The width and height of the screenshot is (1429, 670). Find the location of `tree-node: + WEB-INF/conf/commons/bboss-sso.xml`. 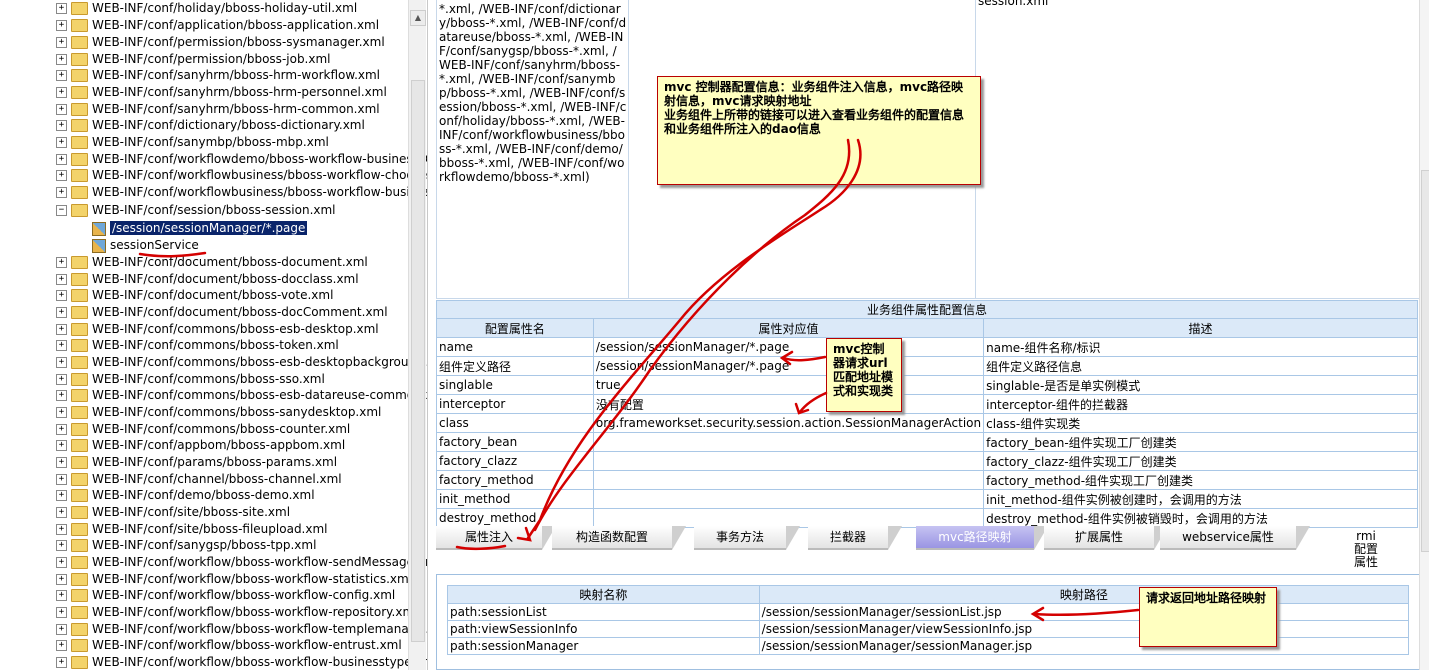

tree-node: + WEB-INF/conf/commons/bboss-sso.xml is located at coordinates (190, 379).